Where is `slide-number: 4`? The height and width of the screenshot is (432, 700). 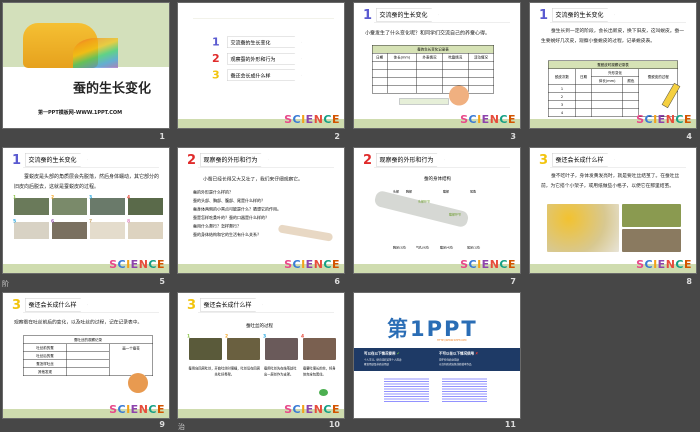
slide-number: 4 is located at coordinates (689, 136).